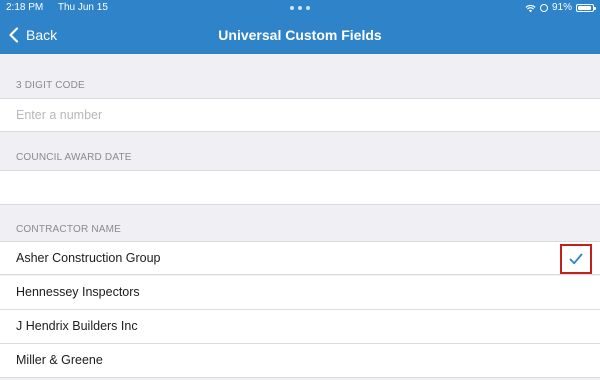 This screenshot has height=380, width=600. I want to click on three-digit-code-cell, so click(300, 115).